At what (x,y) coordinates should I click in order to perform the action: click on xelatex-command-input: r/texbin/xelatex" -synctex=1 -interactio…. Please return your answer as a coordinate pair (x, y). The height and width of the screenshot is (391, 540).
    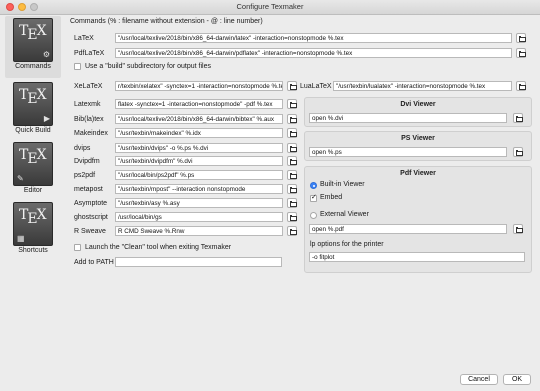
    Looking at the image, I should click on (199, 86).